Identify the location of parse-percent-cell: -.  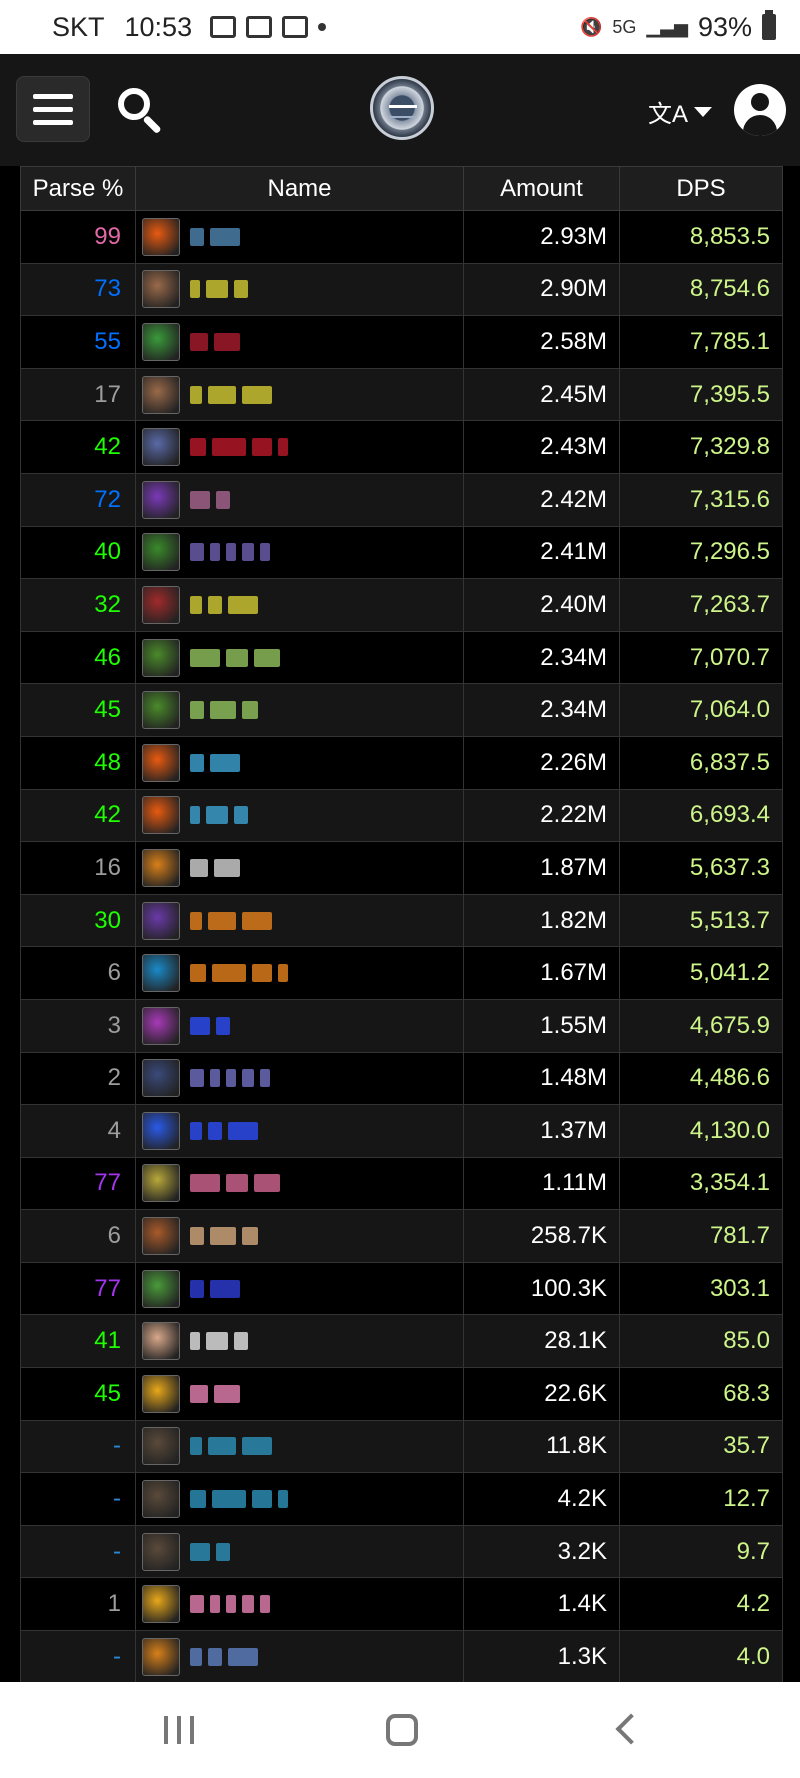
(78, 1657).